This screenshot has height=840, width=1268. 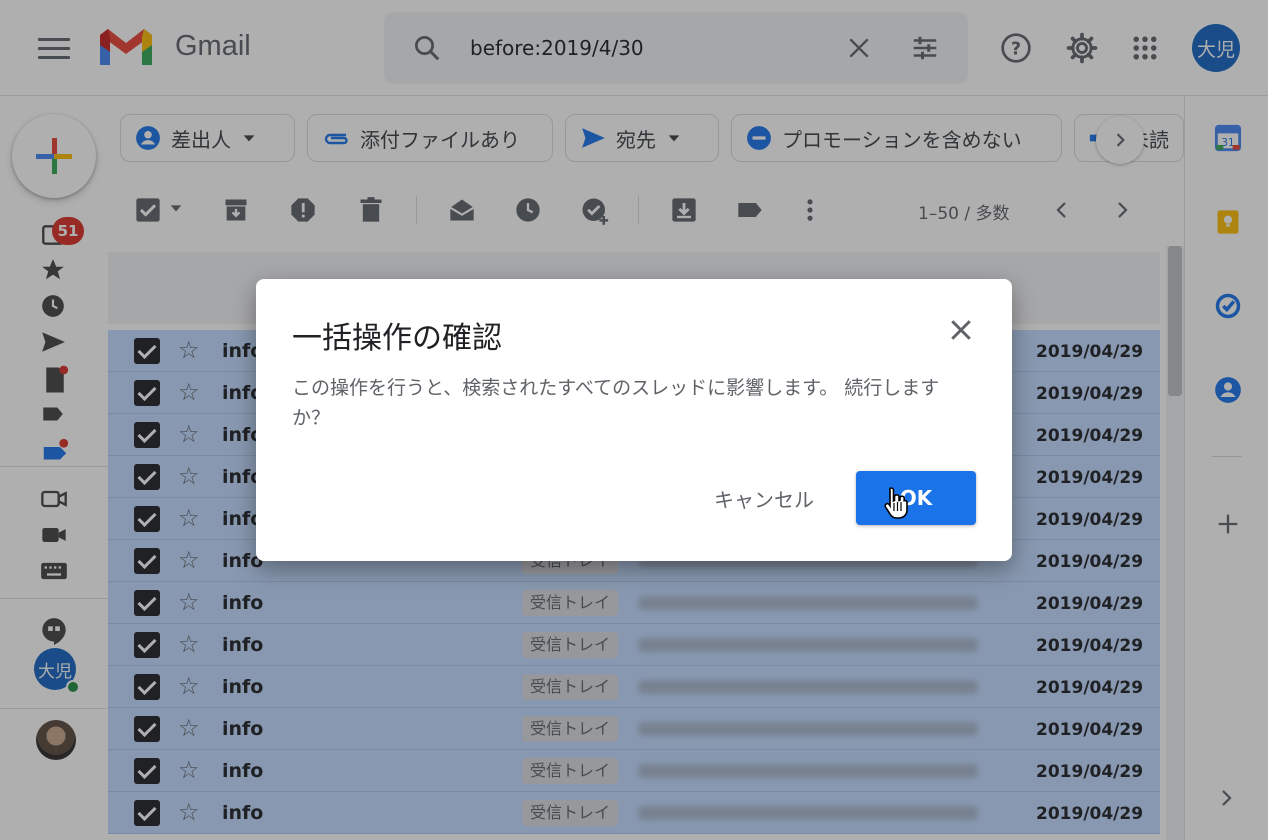 I want to click on close-icon, so click(x=961, y=330).